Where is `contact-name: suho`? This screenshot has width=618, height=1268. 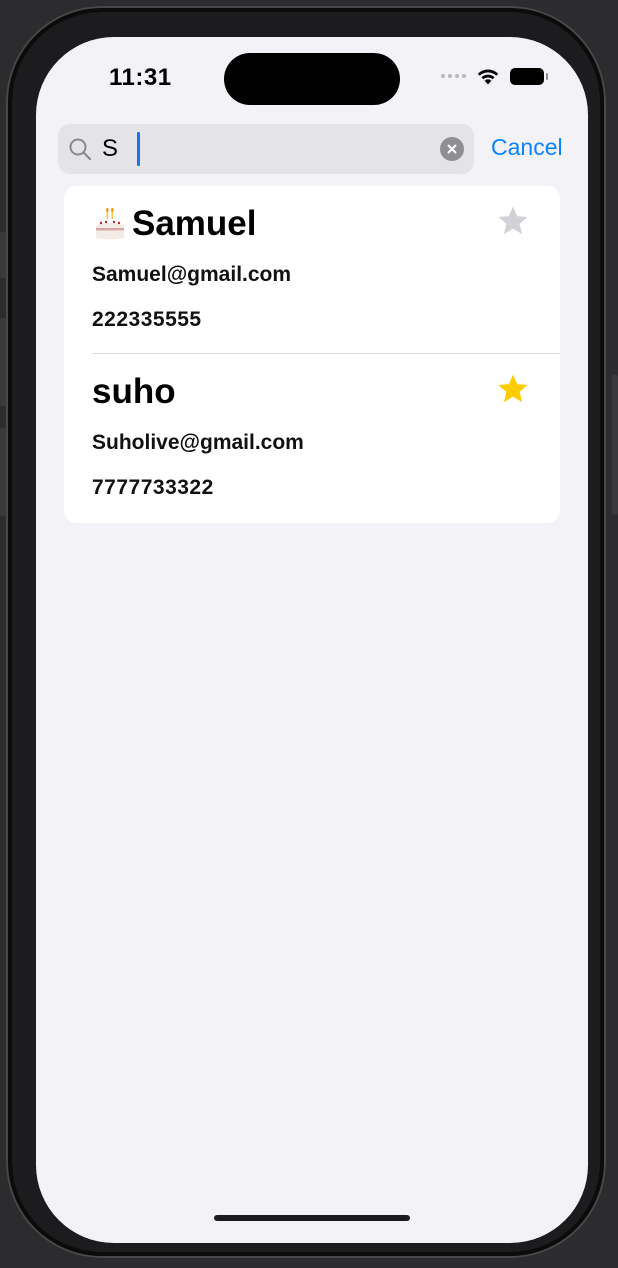
contact-name: suho is located at coordinates (134, 391).